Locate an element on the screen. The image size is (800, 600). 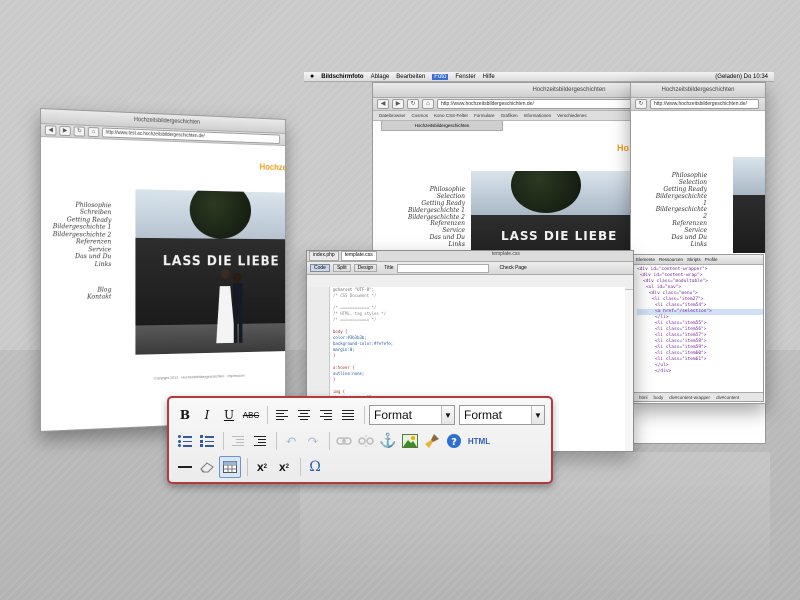
menubar-app-name: Bildschirmfoto is located at coordinates (342, 77).